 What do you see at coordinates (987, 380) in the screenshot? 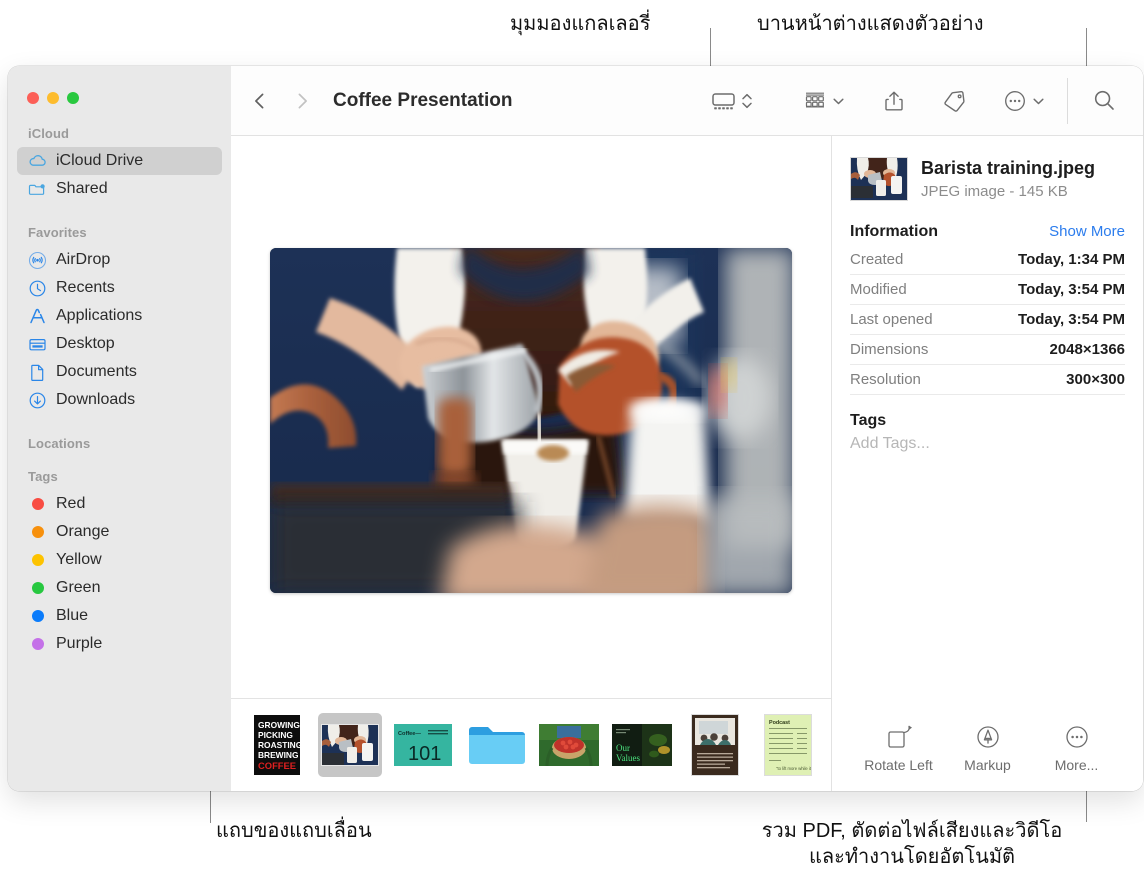
I see `info-row-resolution: Resolution 300×300` at bounding box center [987, 380].